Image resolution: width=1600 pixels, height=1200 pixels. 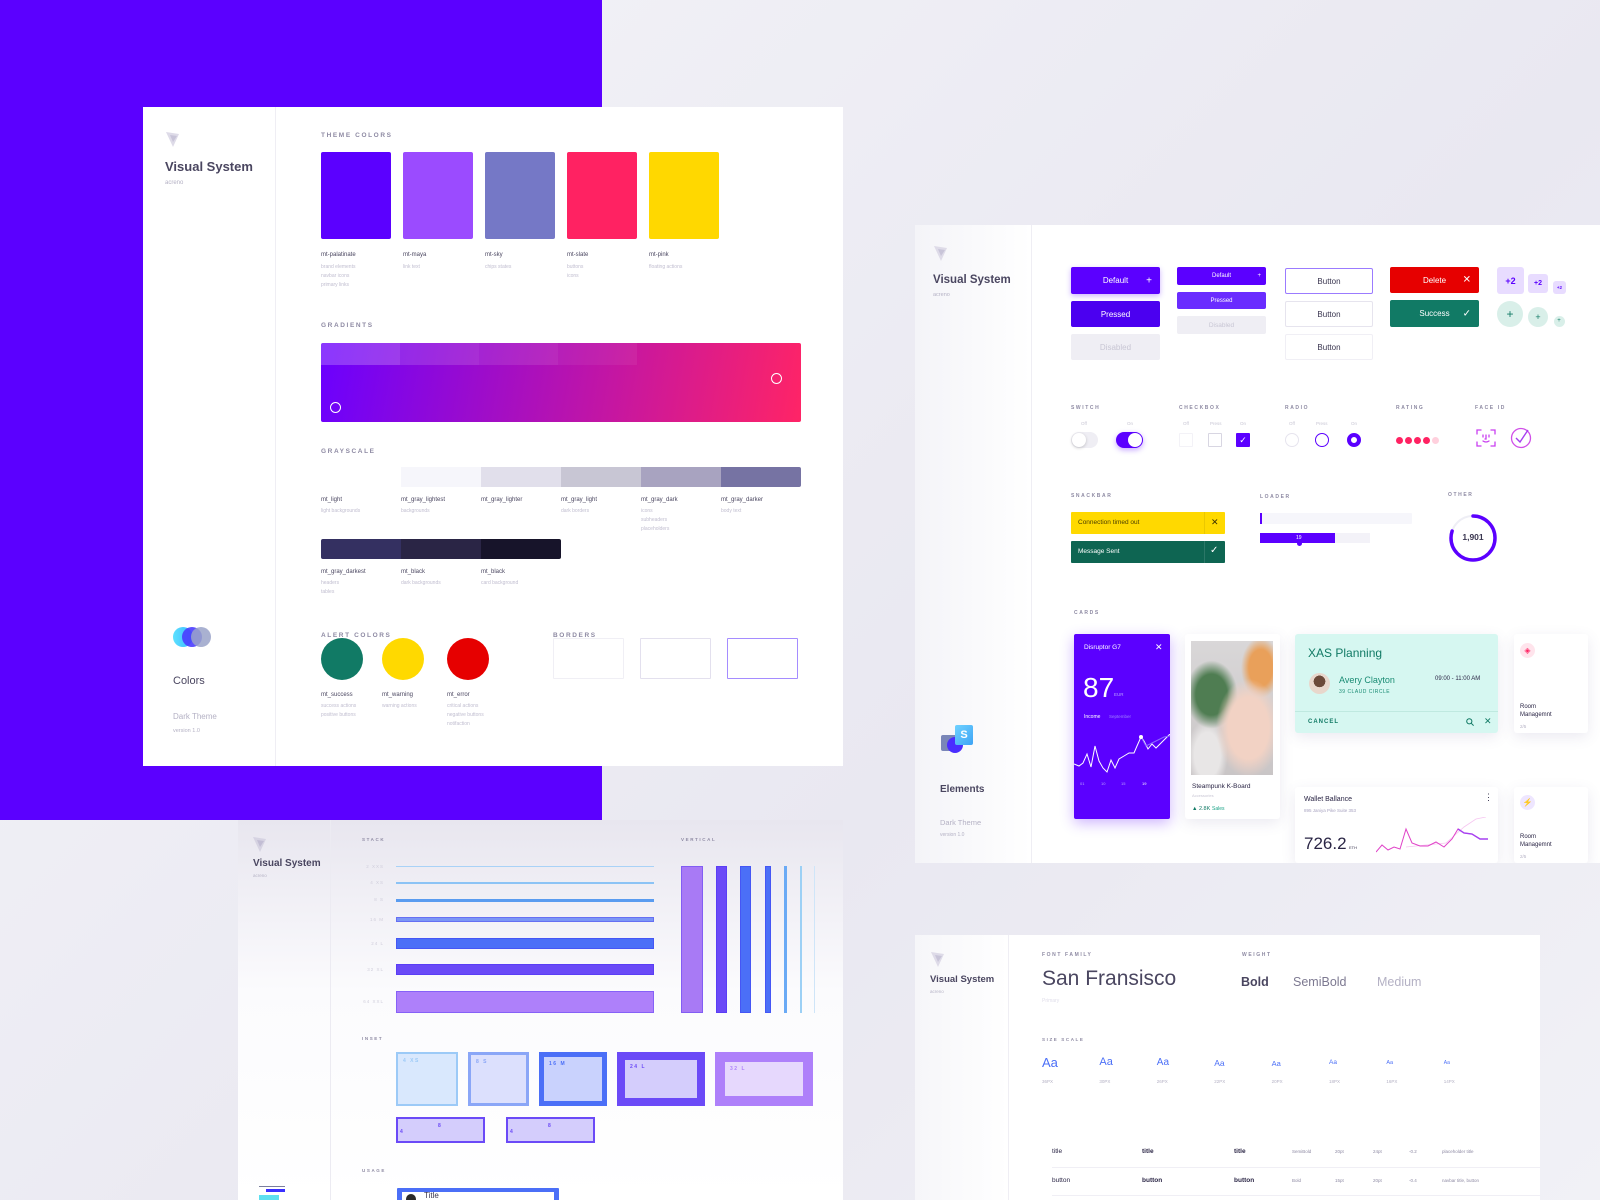 What do you see at coordinates (342, 659) in the screenshot?
I see `alert-color-swatch-mt_success` at bounding box center [342, 659].